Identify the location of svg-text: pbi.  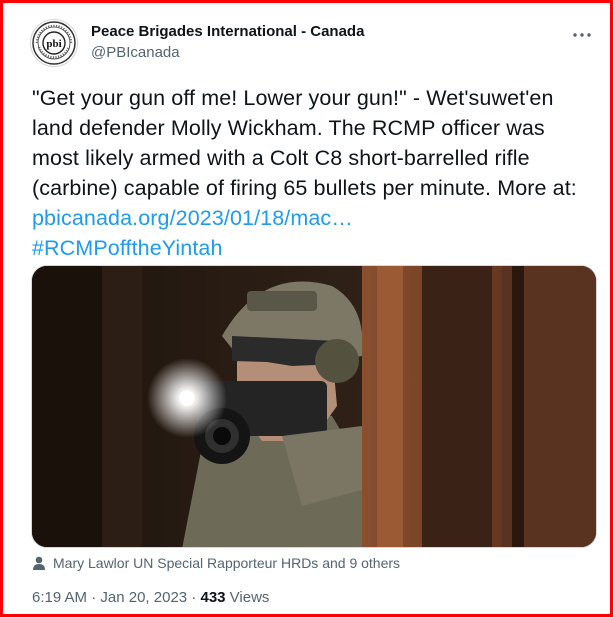
(53, 44).